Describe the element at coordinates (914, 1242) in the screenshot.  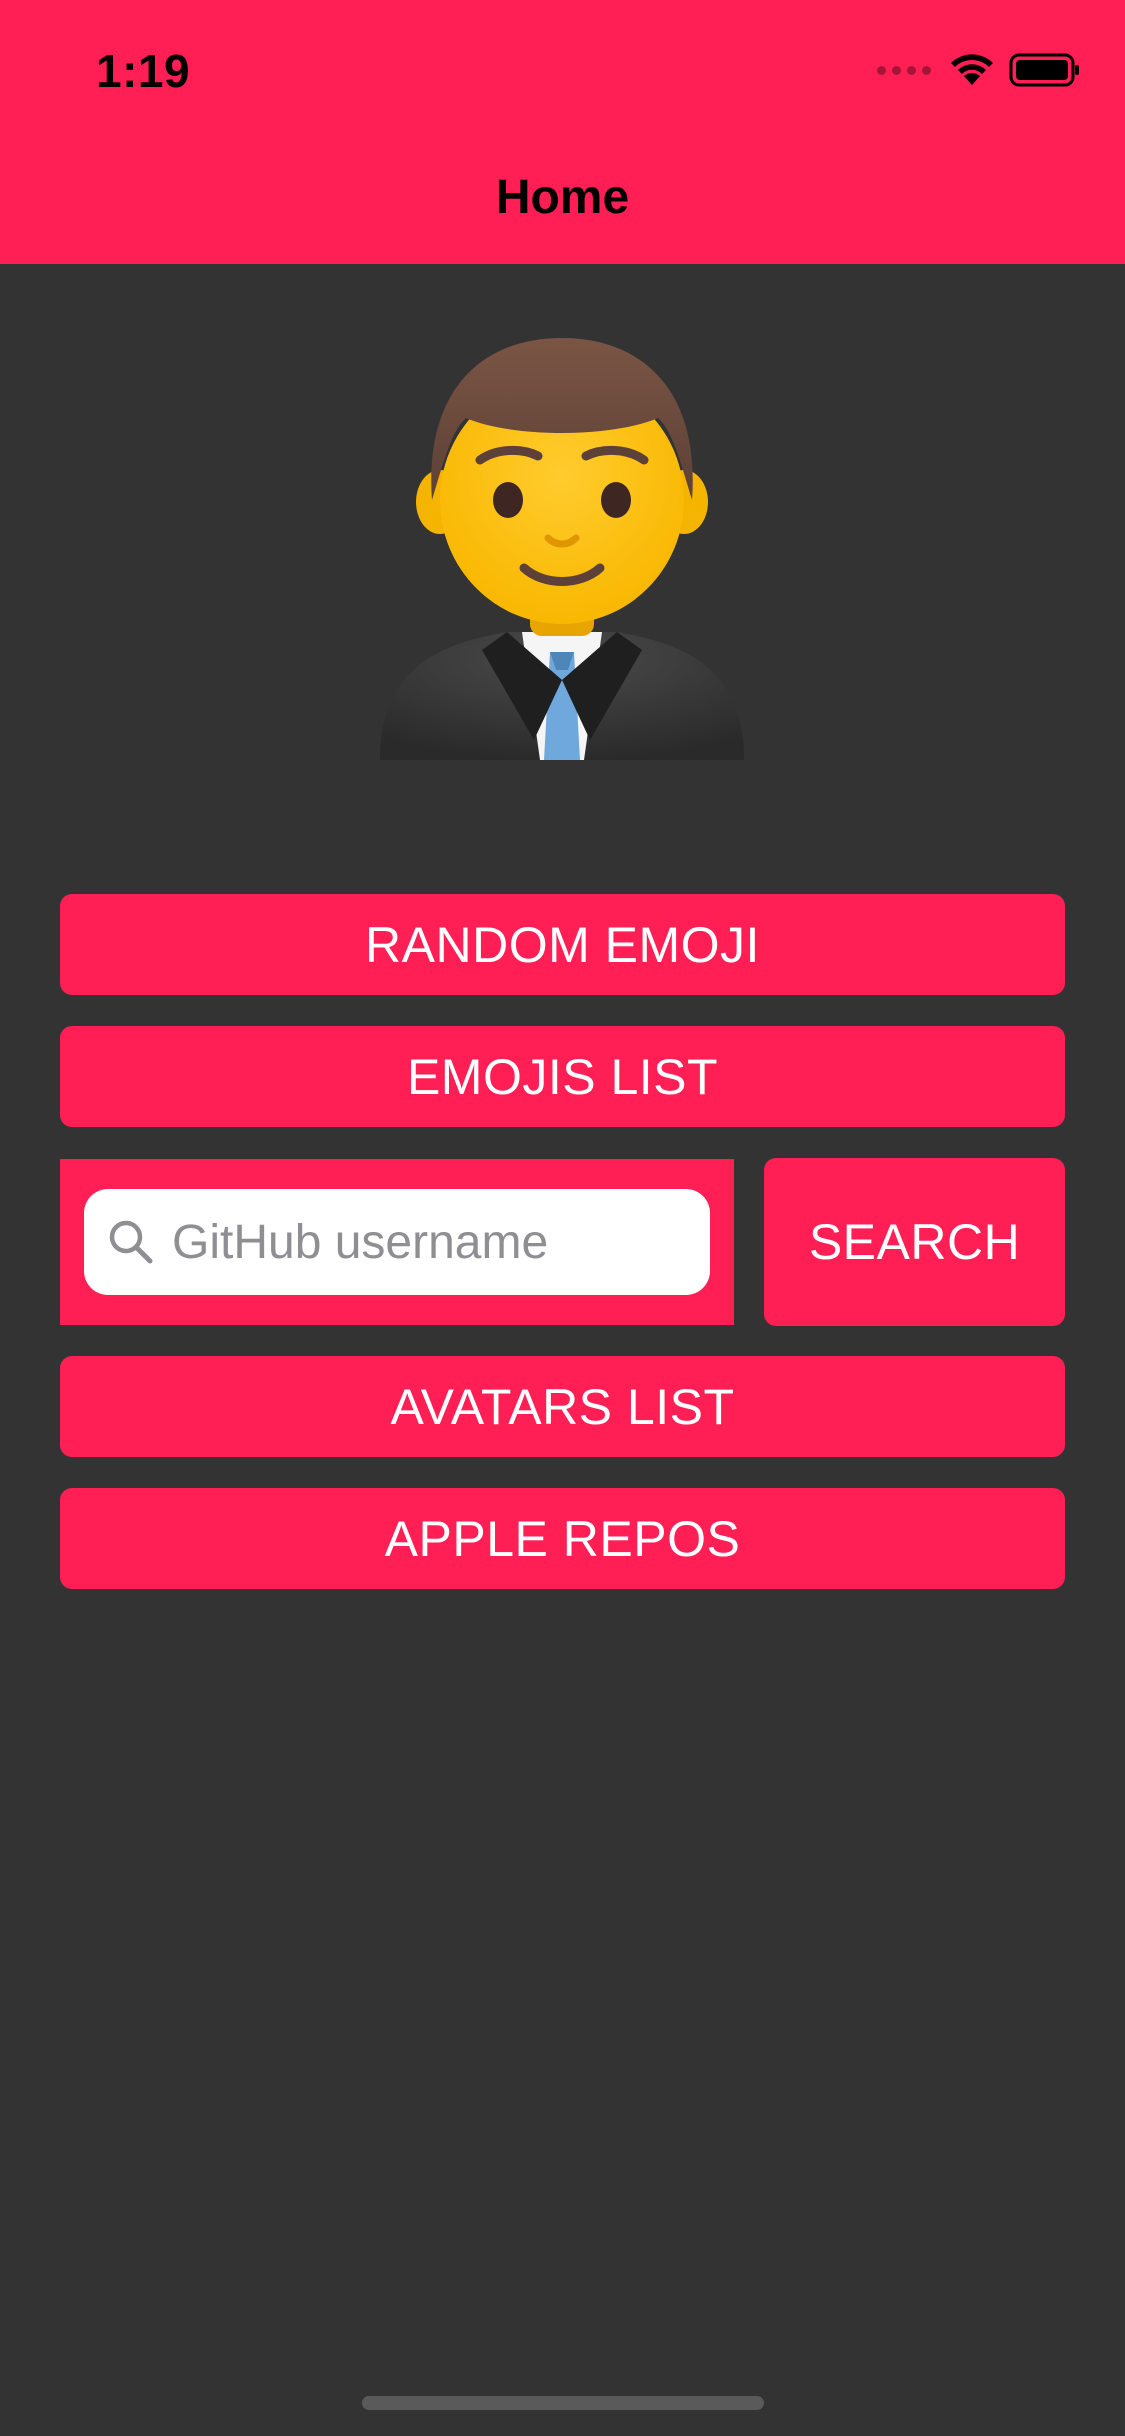
I see `search-button: SEARCH` at that location.